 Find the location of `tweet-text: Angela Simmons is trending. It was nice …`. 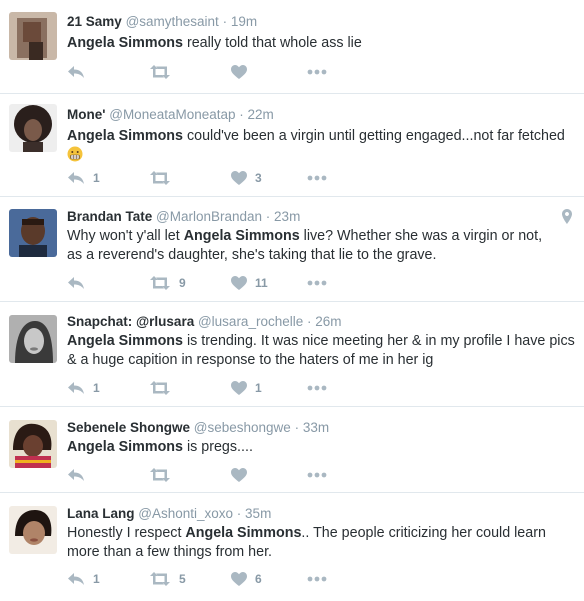

tweet-text: Angela Simmons is trending. It was nice … is located at coordinates (322, 351).